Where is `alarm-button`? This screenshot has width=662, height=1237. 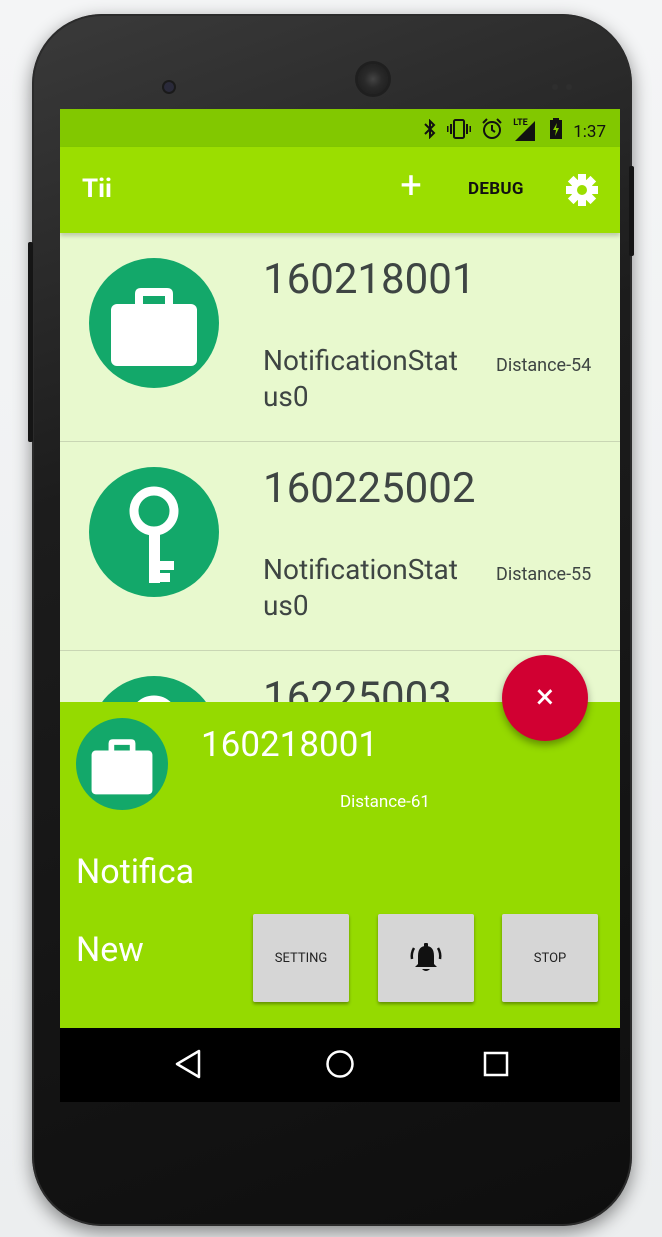 alarm-button is located at coordinates (426, 958).